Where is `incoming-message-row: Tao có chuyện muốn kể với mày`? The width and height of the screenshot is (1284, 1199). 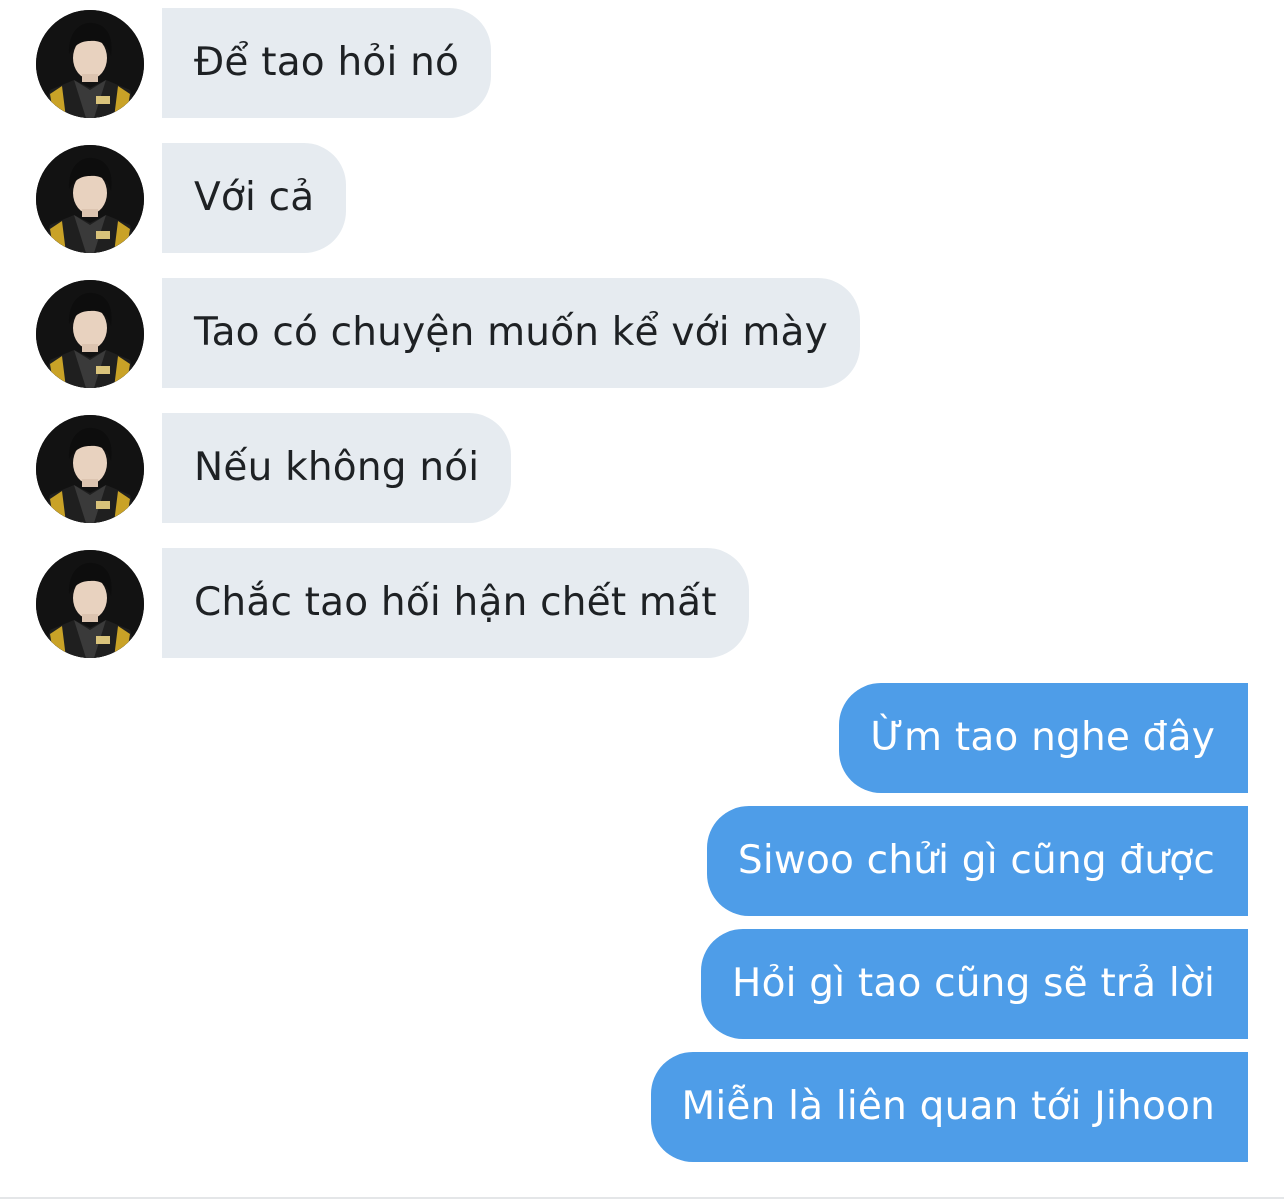
incoming-message-row: Tao có chuyện muốn kể với mày is located at coordinates (642, 333).